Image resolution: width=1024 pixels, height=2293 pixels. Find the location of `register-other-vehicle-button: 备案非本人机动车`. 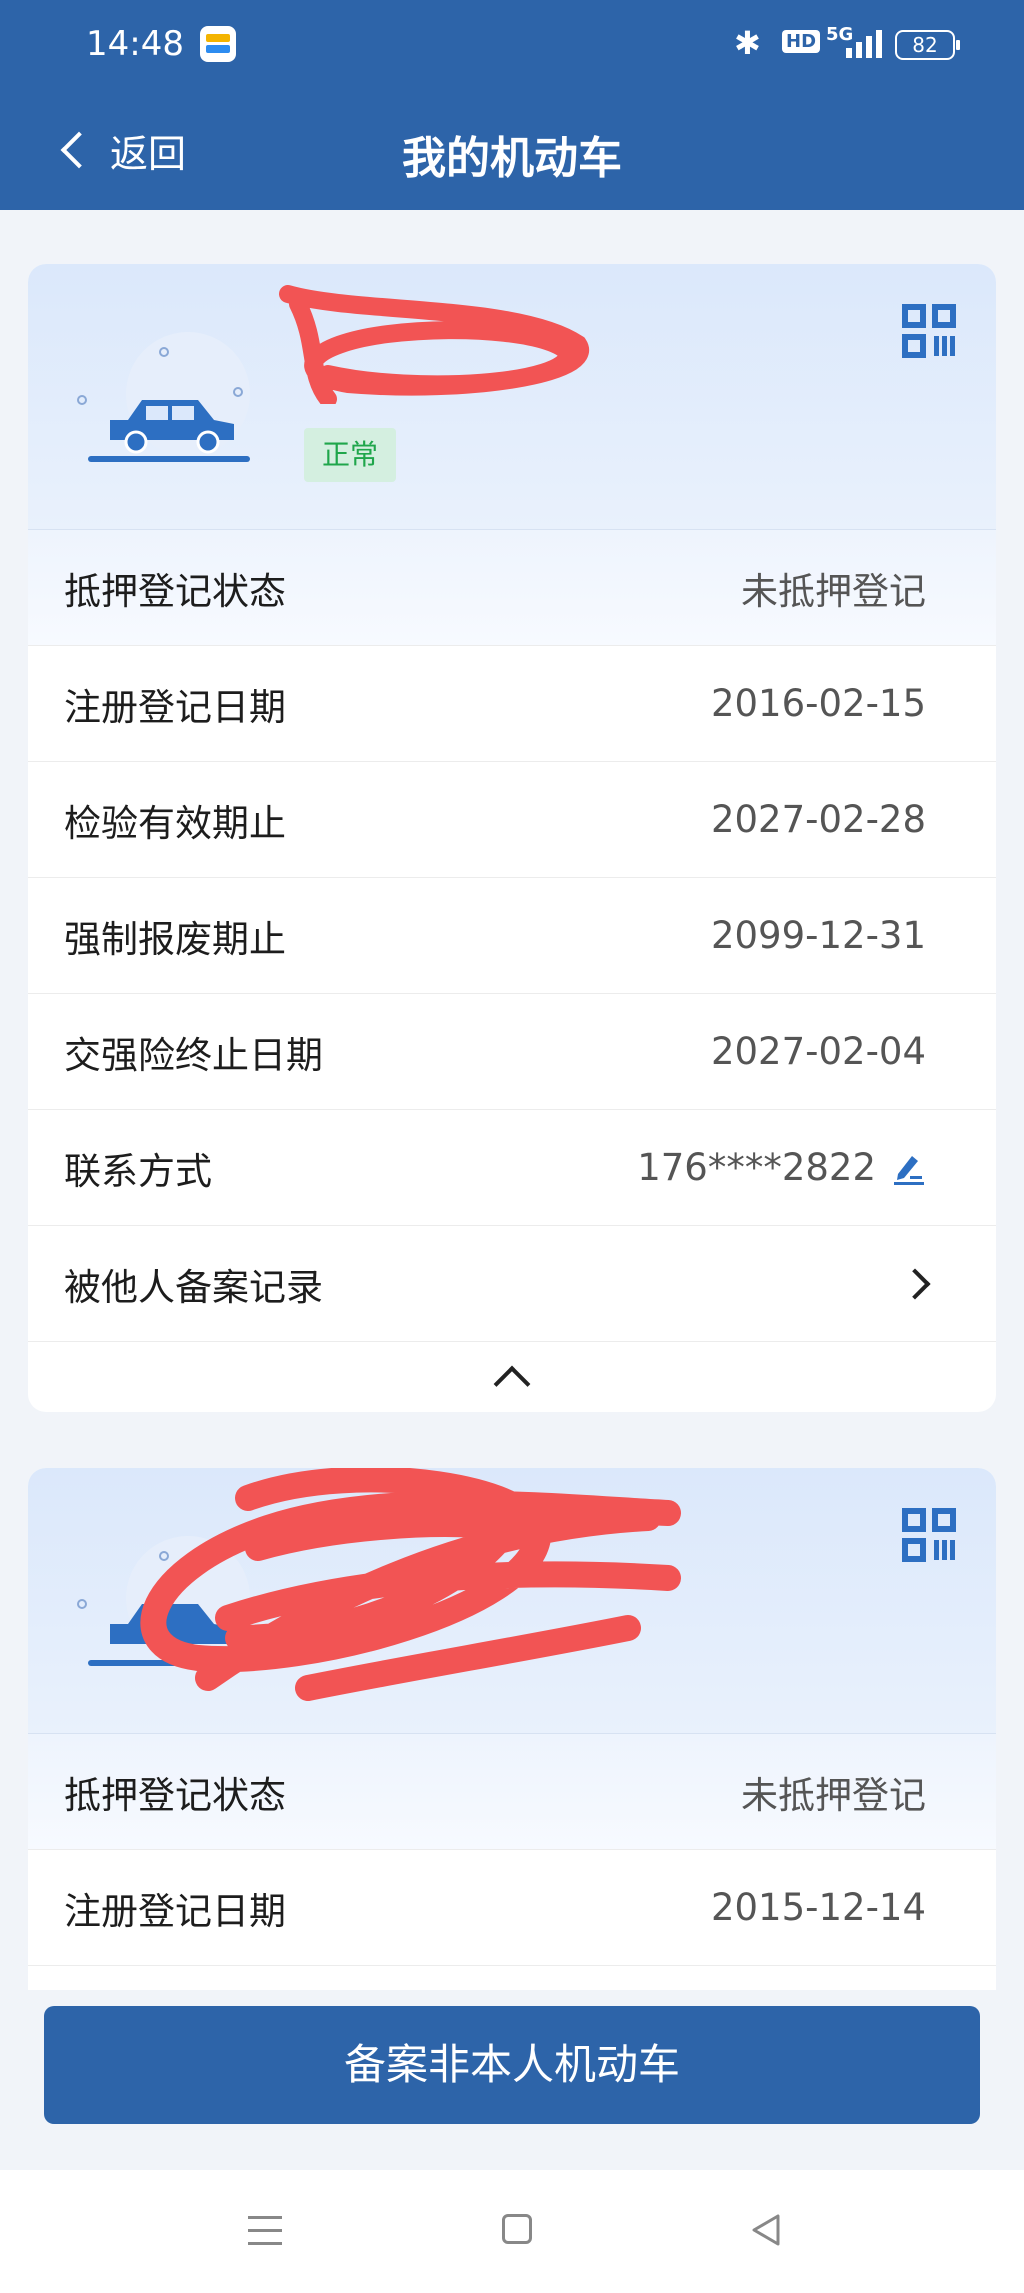

register-other-vehicle-button: 备案非本人机动车 is located at coordinates (512, 2065).